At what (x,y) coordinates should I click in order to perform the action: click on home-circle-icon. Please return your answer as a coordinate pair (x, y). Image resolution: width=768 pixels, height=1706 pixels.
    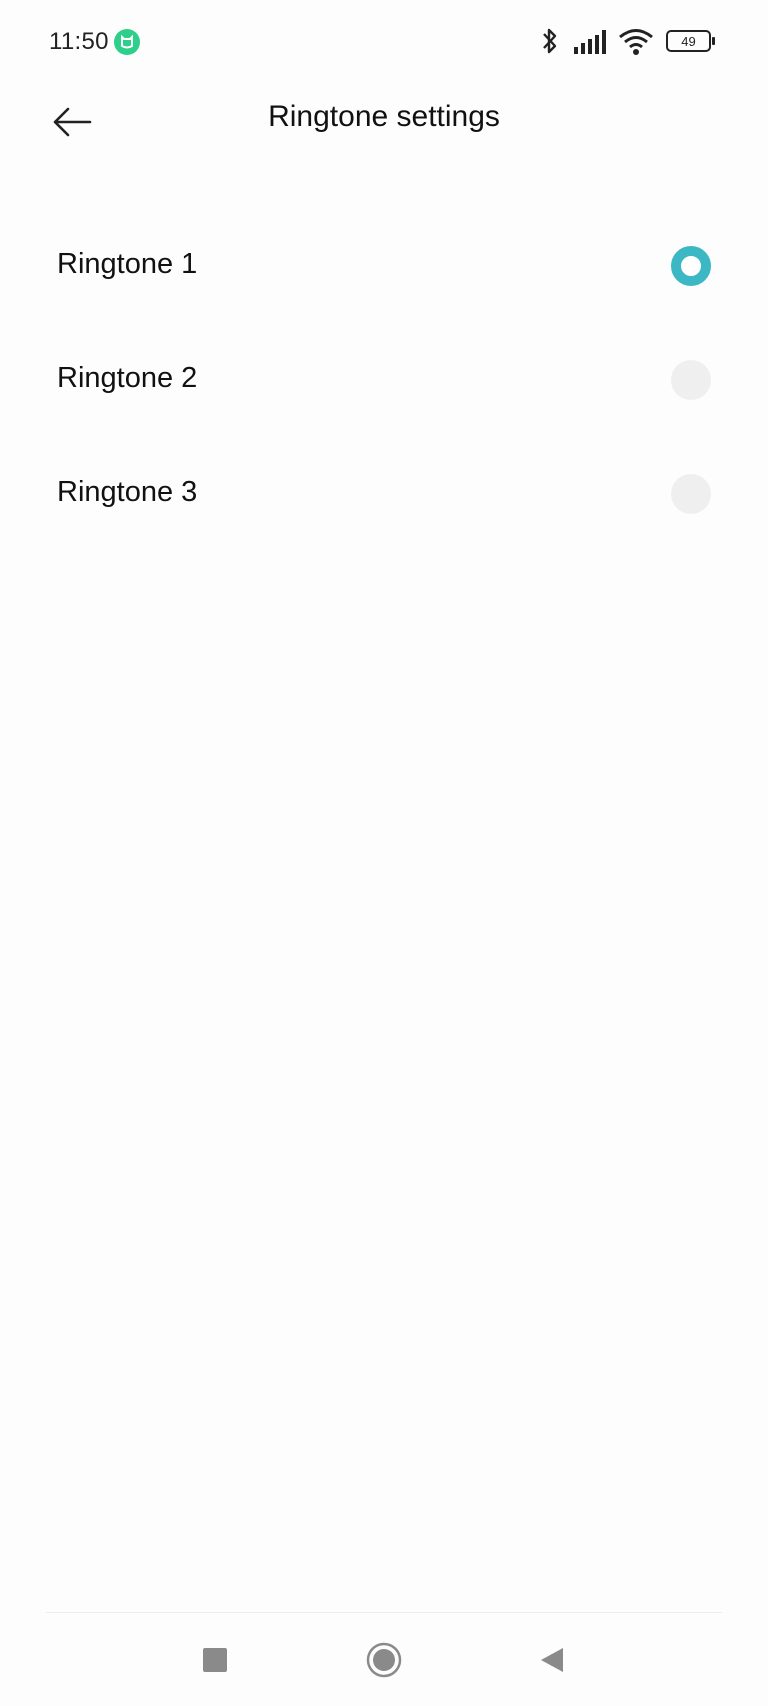
    Looking at the image, I should click on (384, 1662).